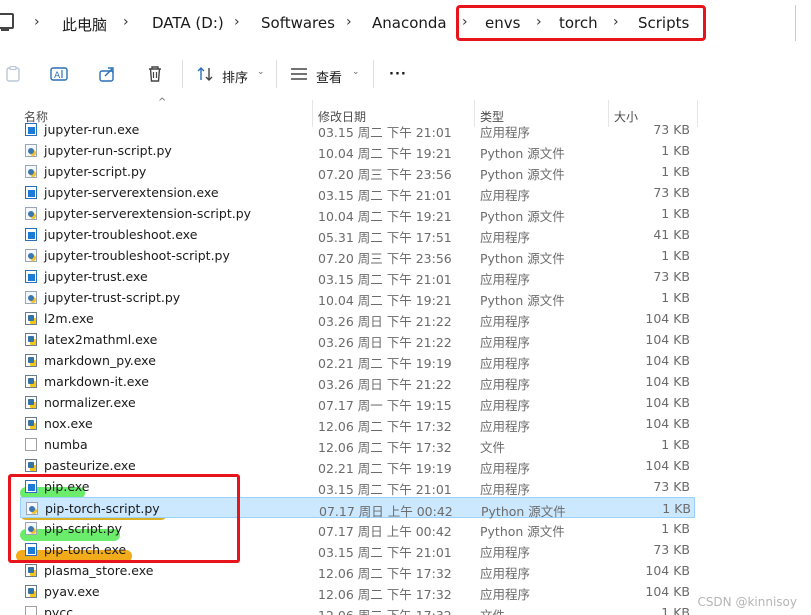 This screenshot has height=615, width=811. Describe the element at coordinates (205, 74) in the screenshot. I see `sort-icon` at that location.